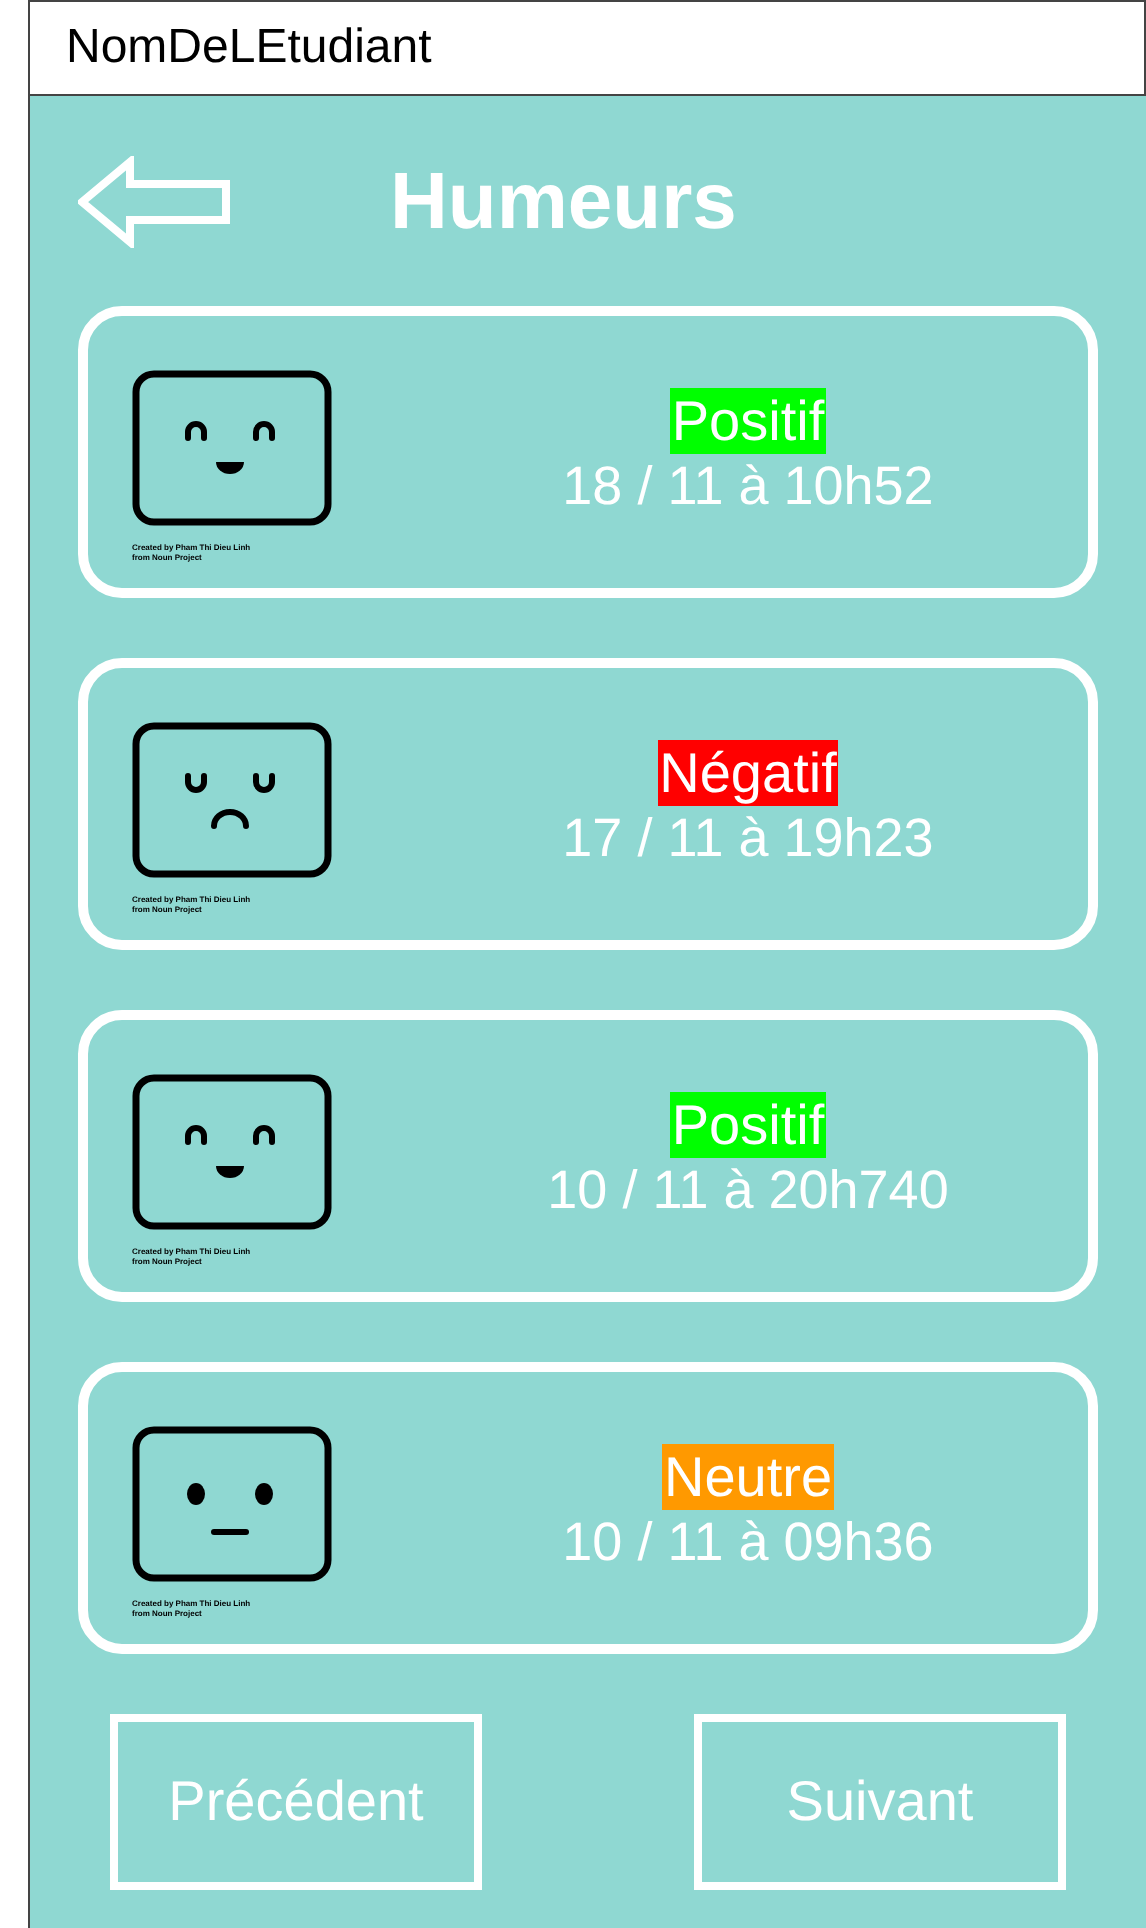 The image size is (1146, 1928). Describe the element at coordinates (748, 1189) in the screenshot. I see `mood-date: 10 / 11 à 20h740` at that location.